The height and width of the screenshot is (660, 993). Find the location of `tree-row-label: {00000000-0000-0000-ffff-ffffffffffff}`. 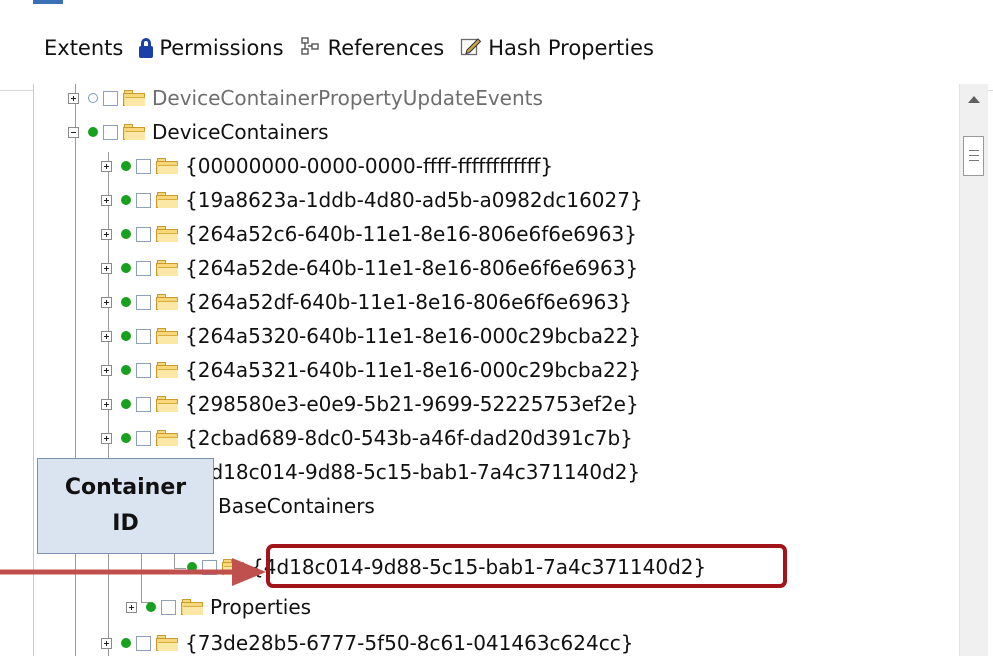

tree-row-label: {00000000-0000-0000-ffff-ffffffffffff} is located at coordinates (369, 166).